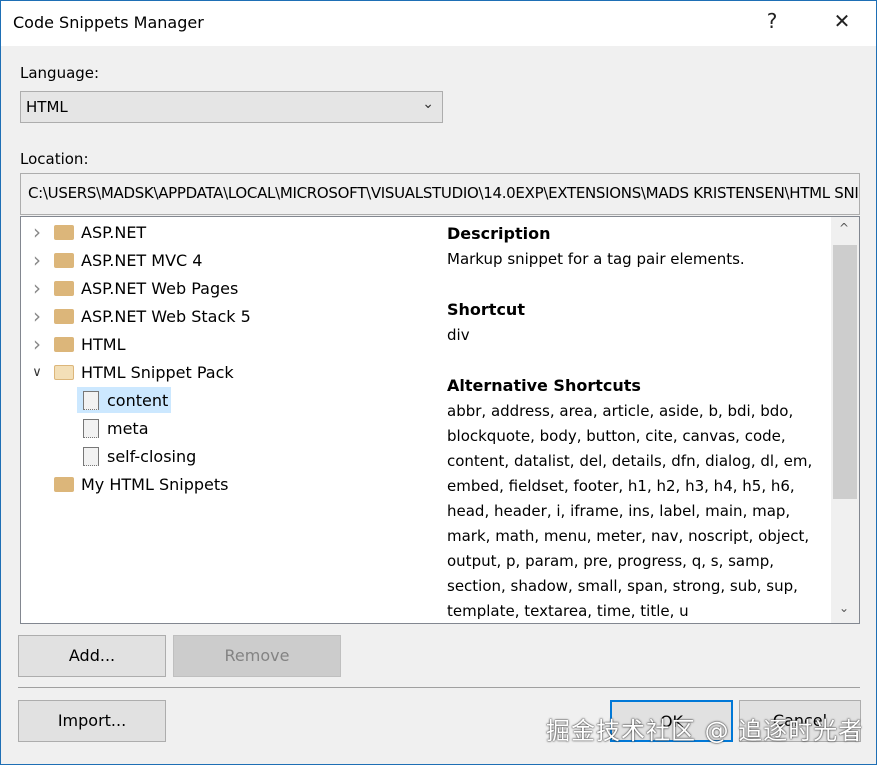  What do you see at coordinates (842, 21) in the screenshot?
I see `close-button: ✕` at bounding box center [842, 21].